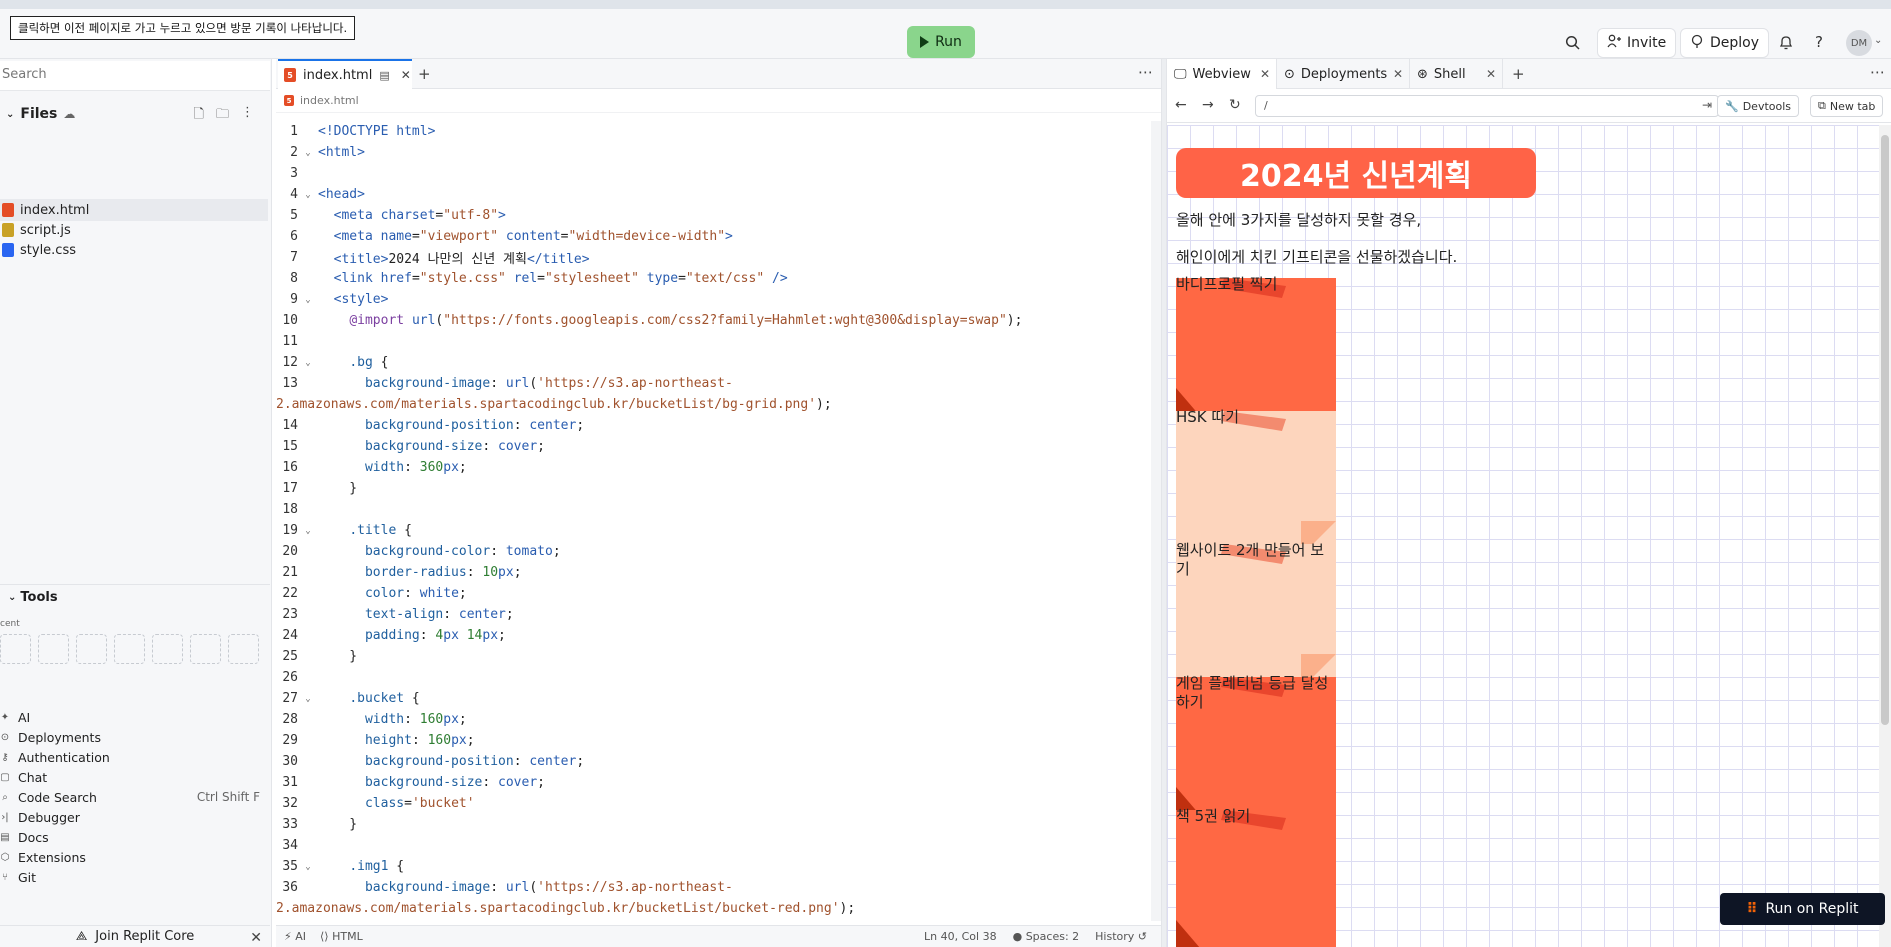 Image resolution: width=1891 pixels, height=947 pixels. What do you see at coordinates (415, 467) in the screenshot?
I see `code-text: width: 360px;` at bounding box center [415, 467].